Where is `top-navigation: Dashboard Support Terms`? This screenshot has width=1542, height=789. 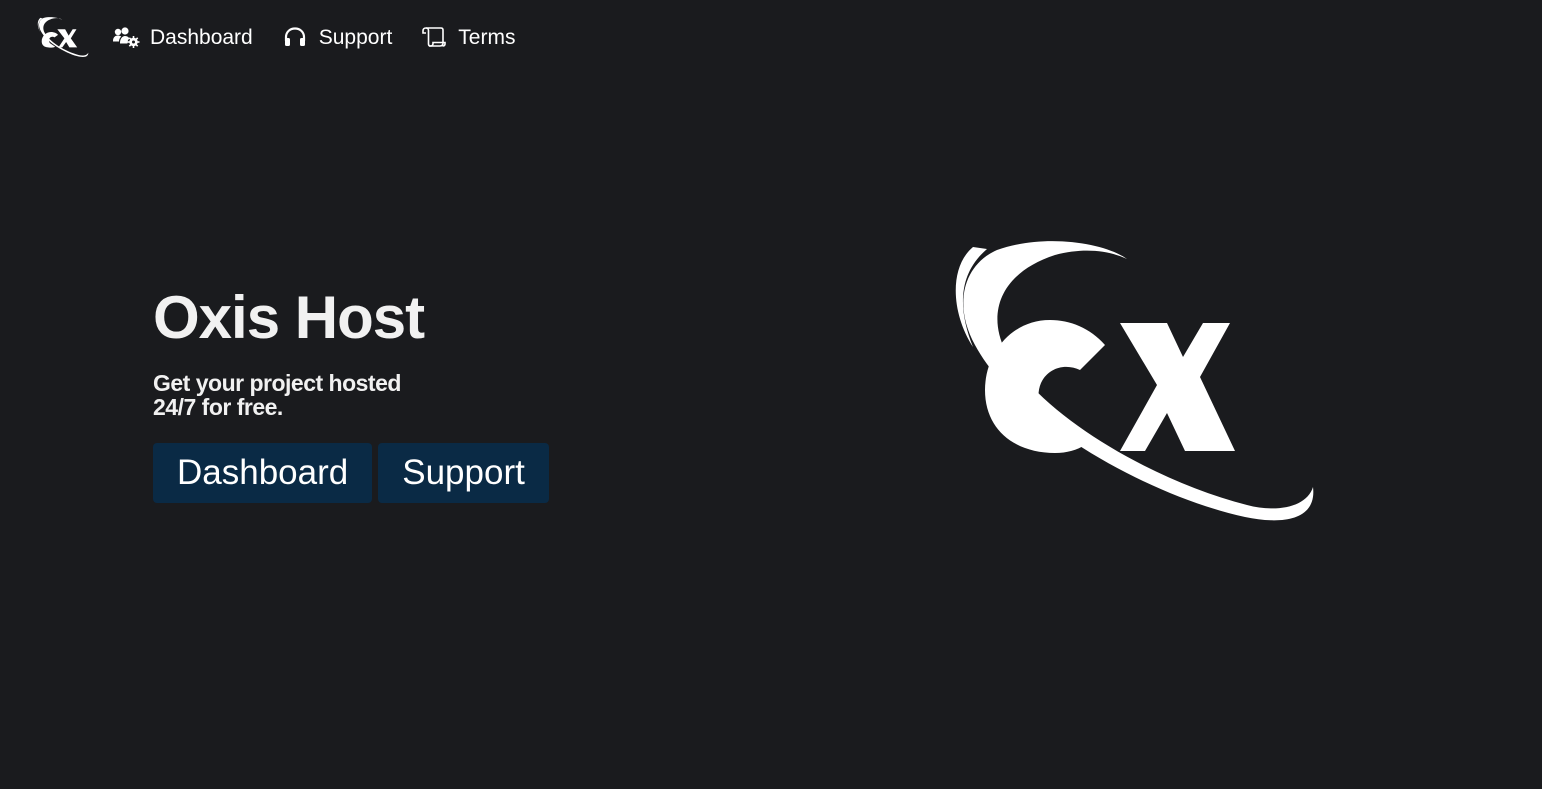 top-navigation: Dashboard Support Terms is located at coordinates (288, 37).